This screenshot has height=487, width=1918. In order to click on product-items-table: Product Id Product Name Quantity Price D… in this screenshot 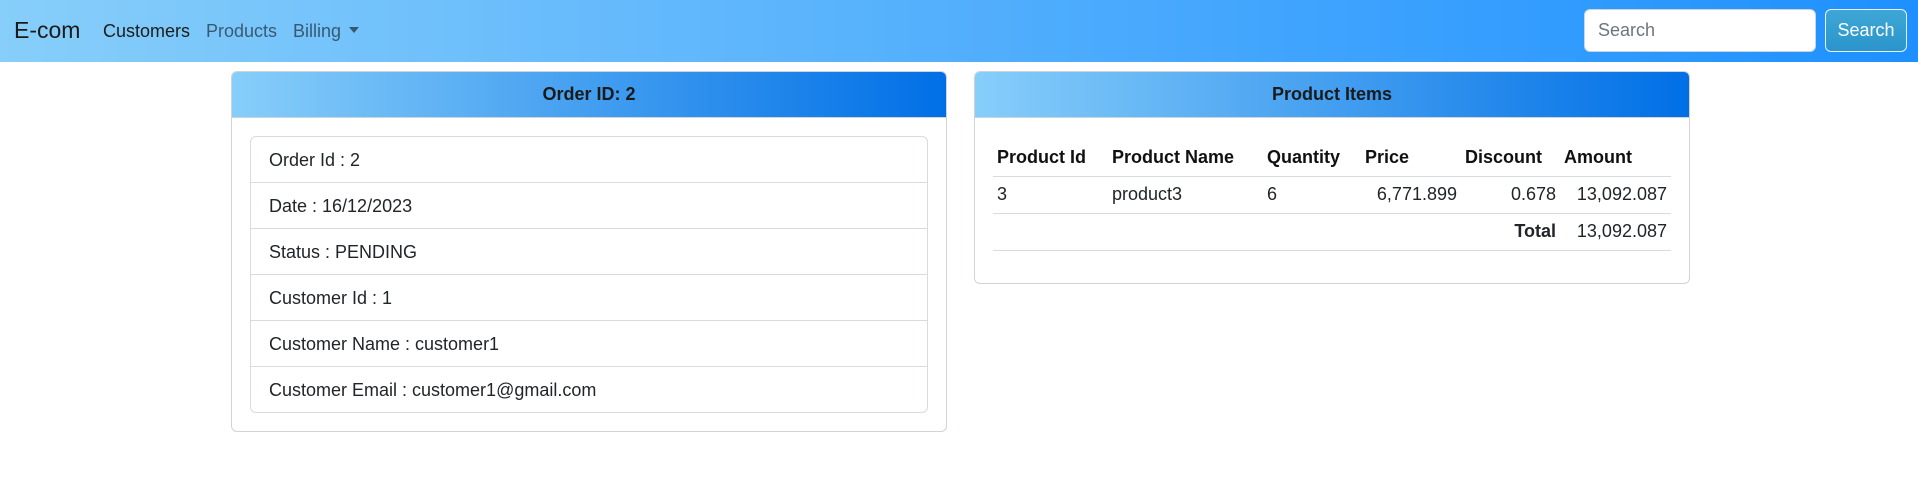, I will do `click(1332, 195)`.